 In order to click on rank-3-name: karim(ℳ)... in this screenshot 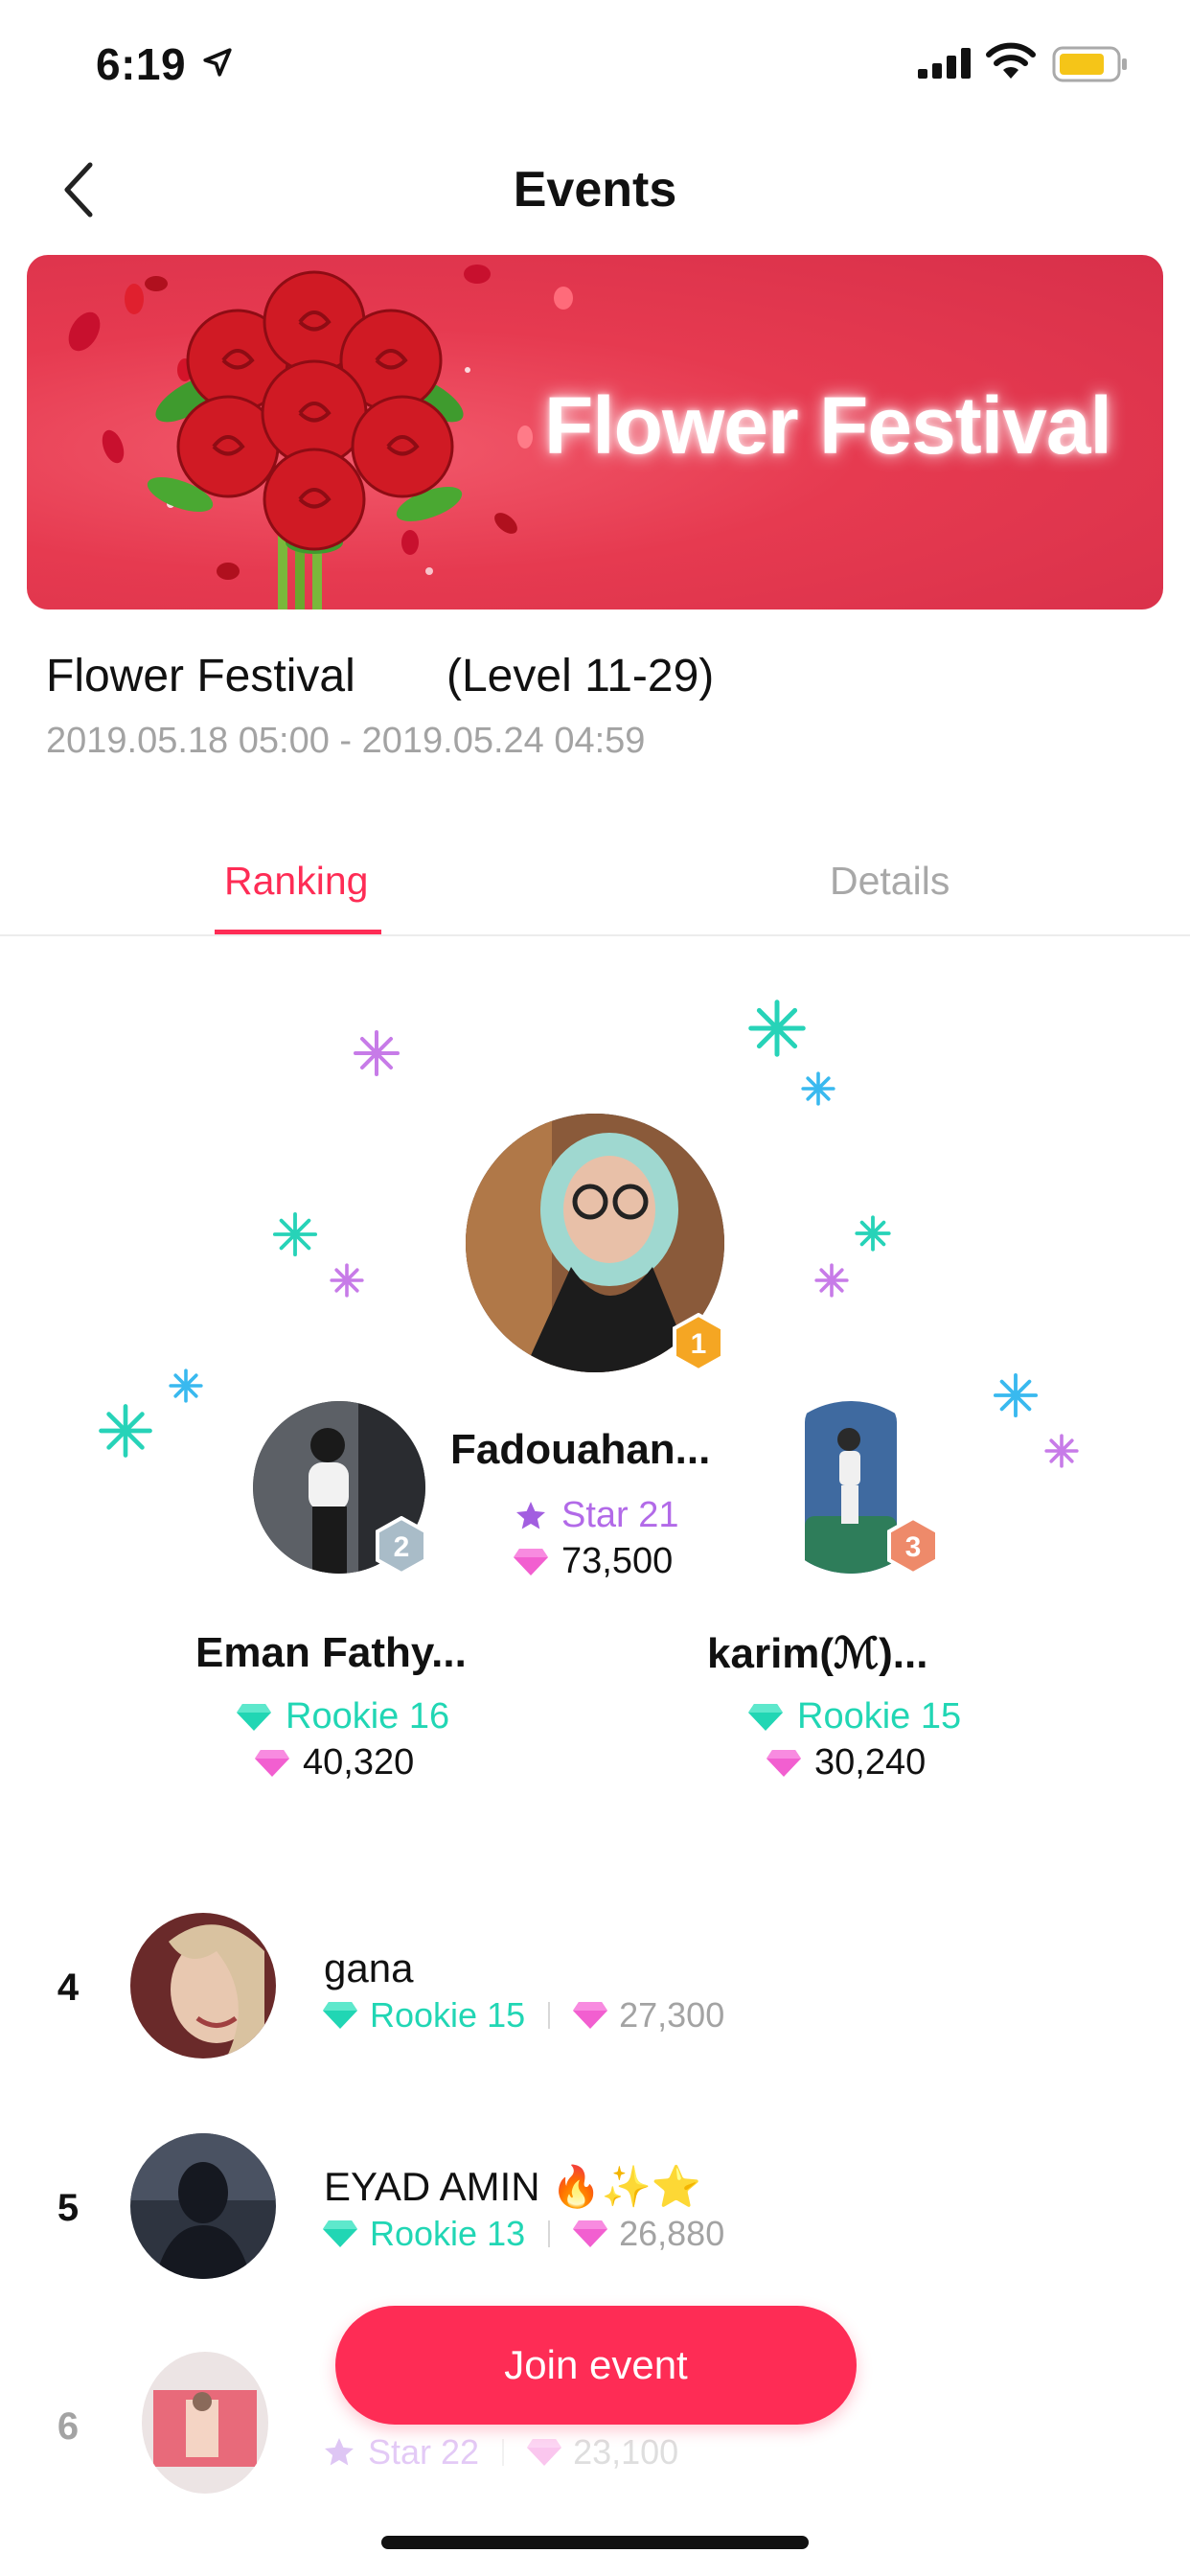, I will do `click(817, 1653)`.